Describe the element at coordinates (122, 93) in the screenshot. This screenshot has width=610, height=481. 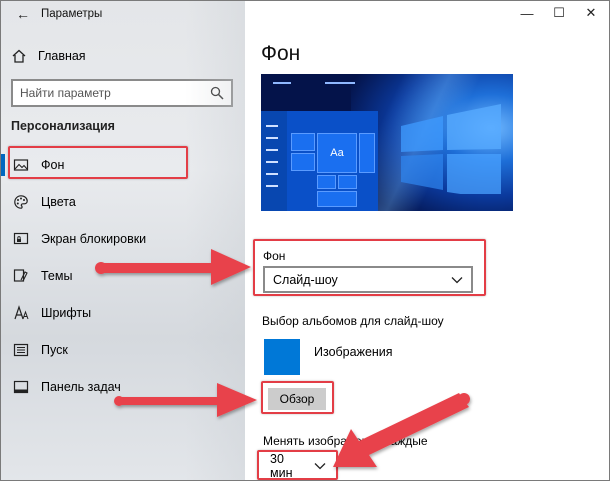
I see `search-input: Найти параметр` at that location.